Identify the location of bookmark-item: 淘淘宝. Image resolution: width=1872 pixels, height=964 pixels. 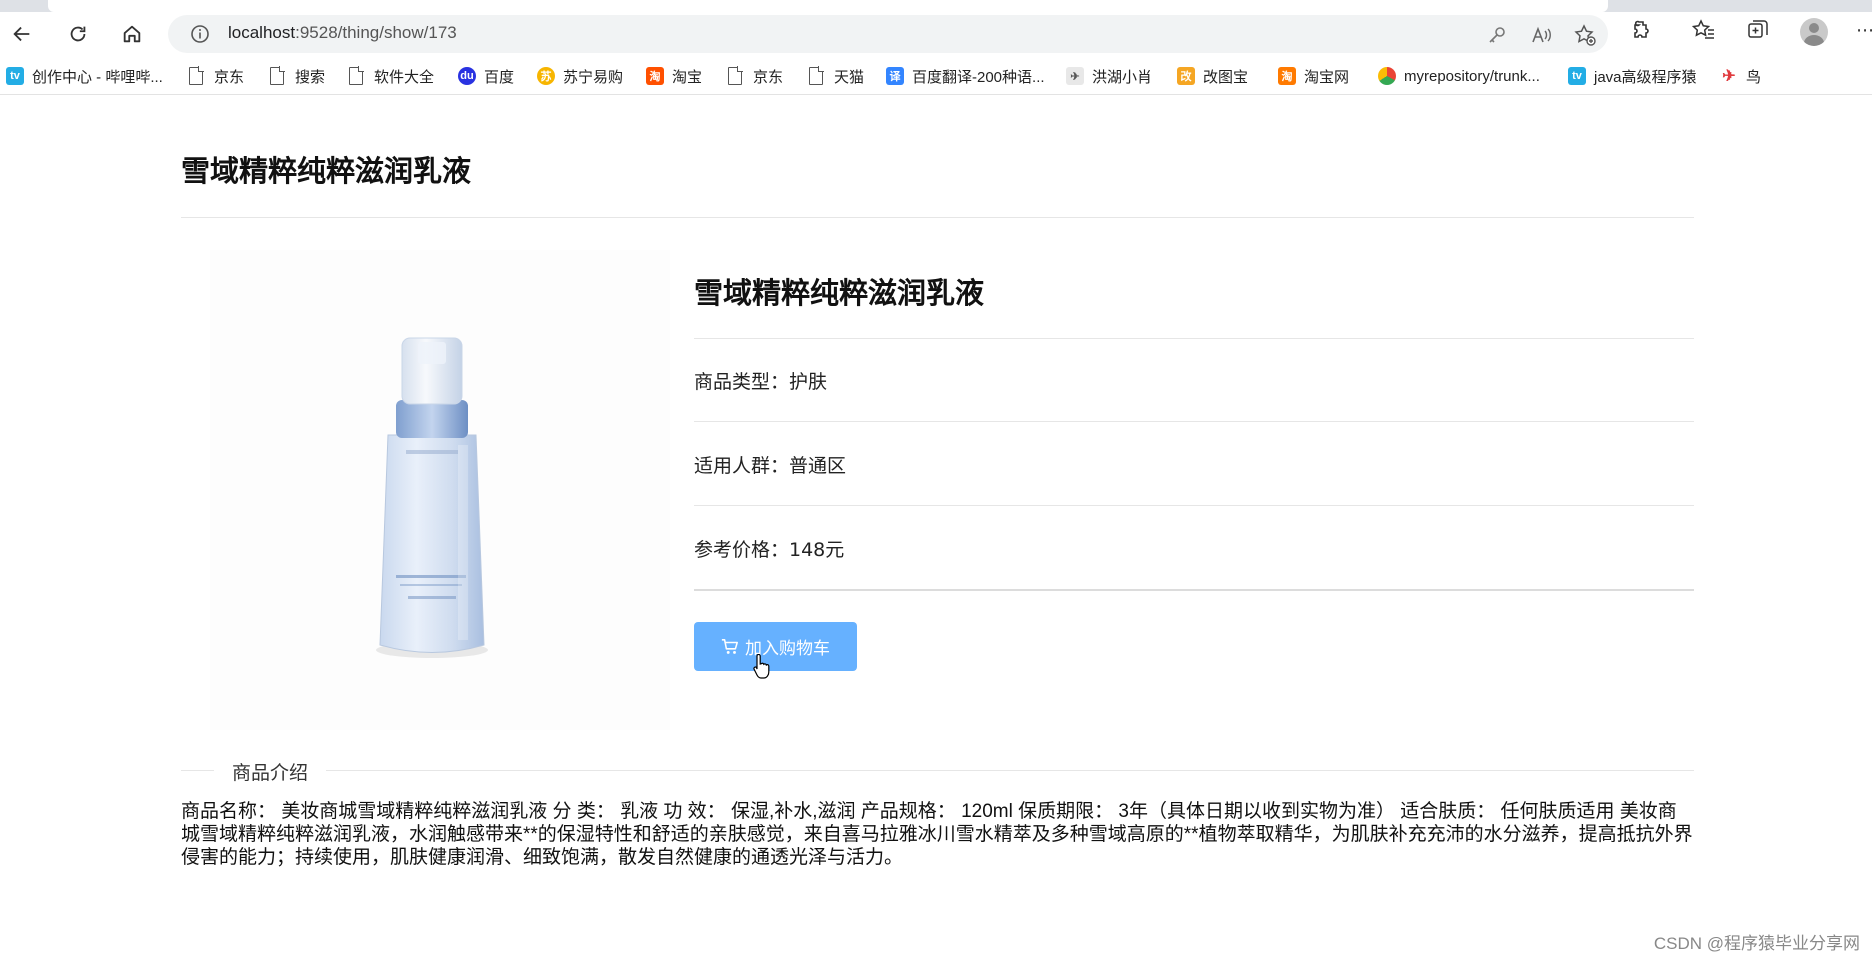
(674, 76).